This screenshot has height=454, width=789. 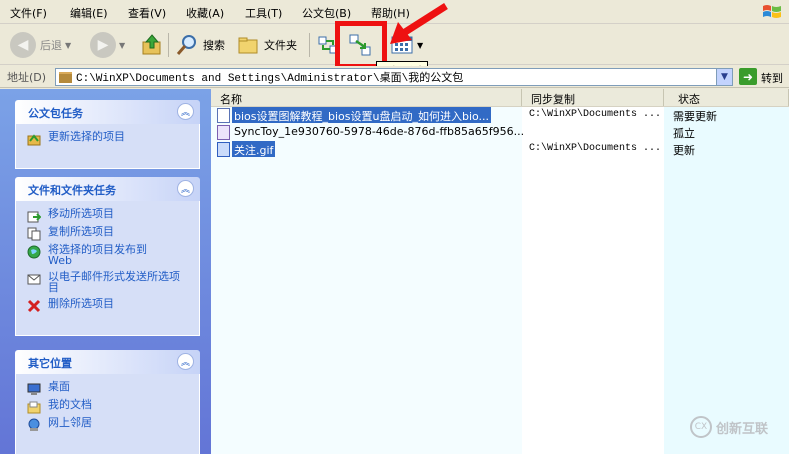 I want to click on panel-title: 文件和文件夹任务, so click(x=72, y=190).